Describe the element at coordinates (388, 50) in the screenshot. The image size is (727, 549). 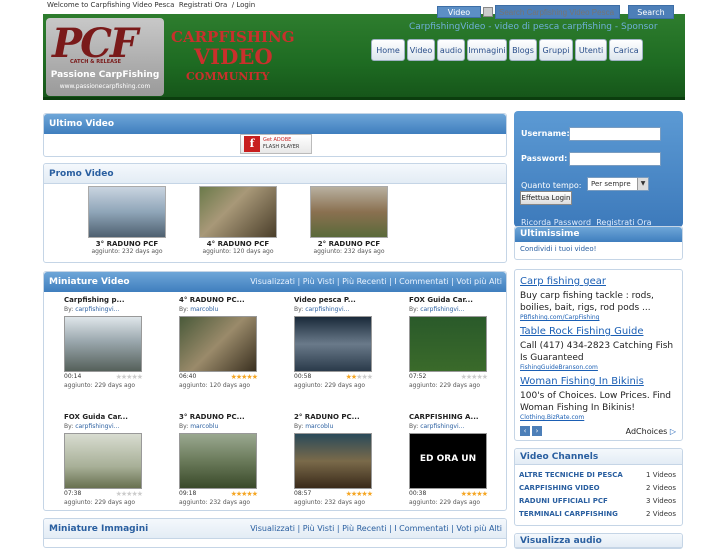
I see `nav-home: Home` at that location.